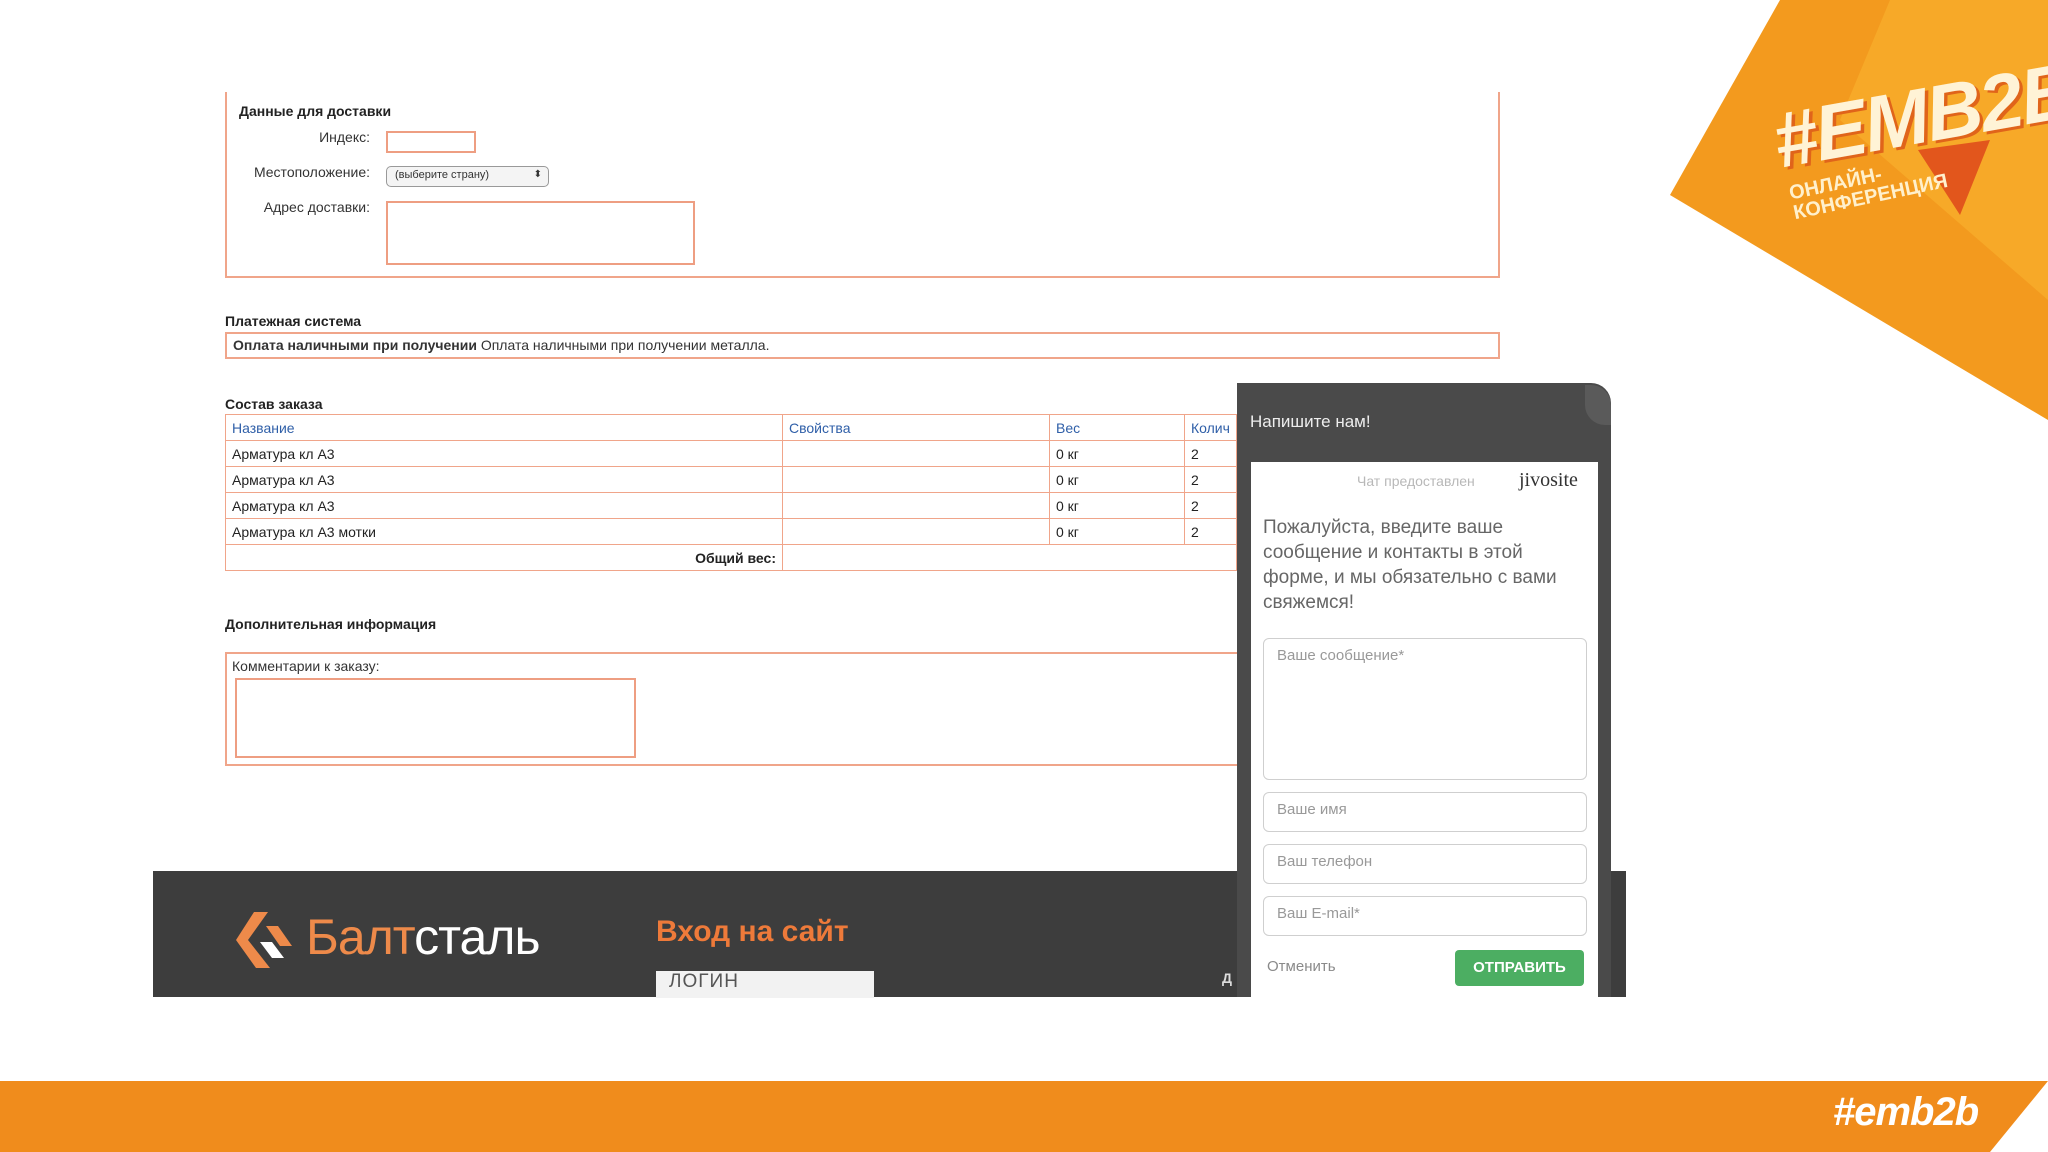 Image resolution: width=2048 pixels, height=1152 pixels. I want to click on index-input, so click(431, 142).